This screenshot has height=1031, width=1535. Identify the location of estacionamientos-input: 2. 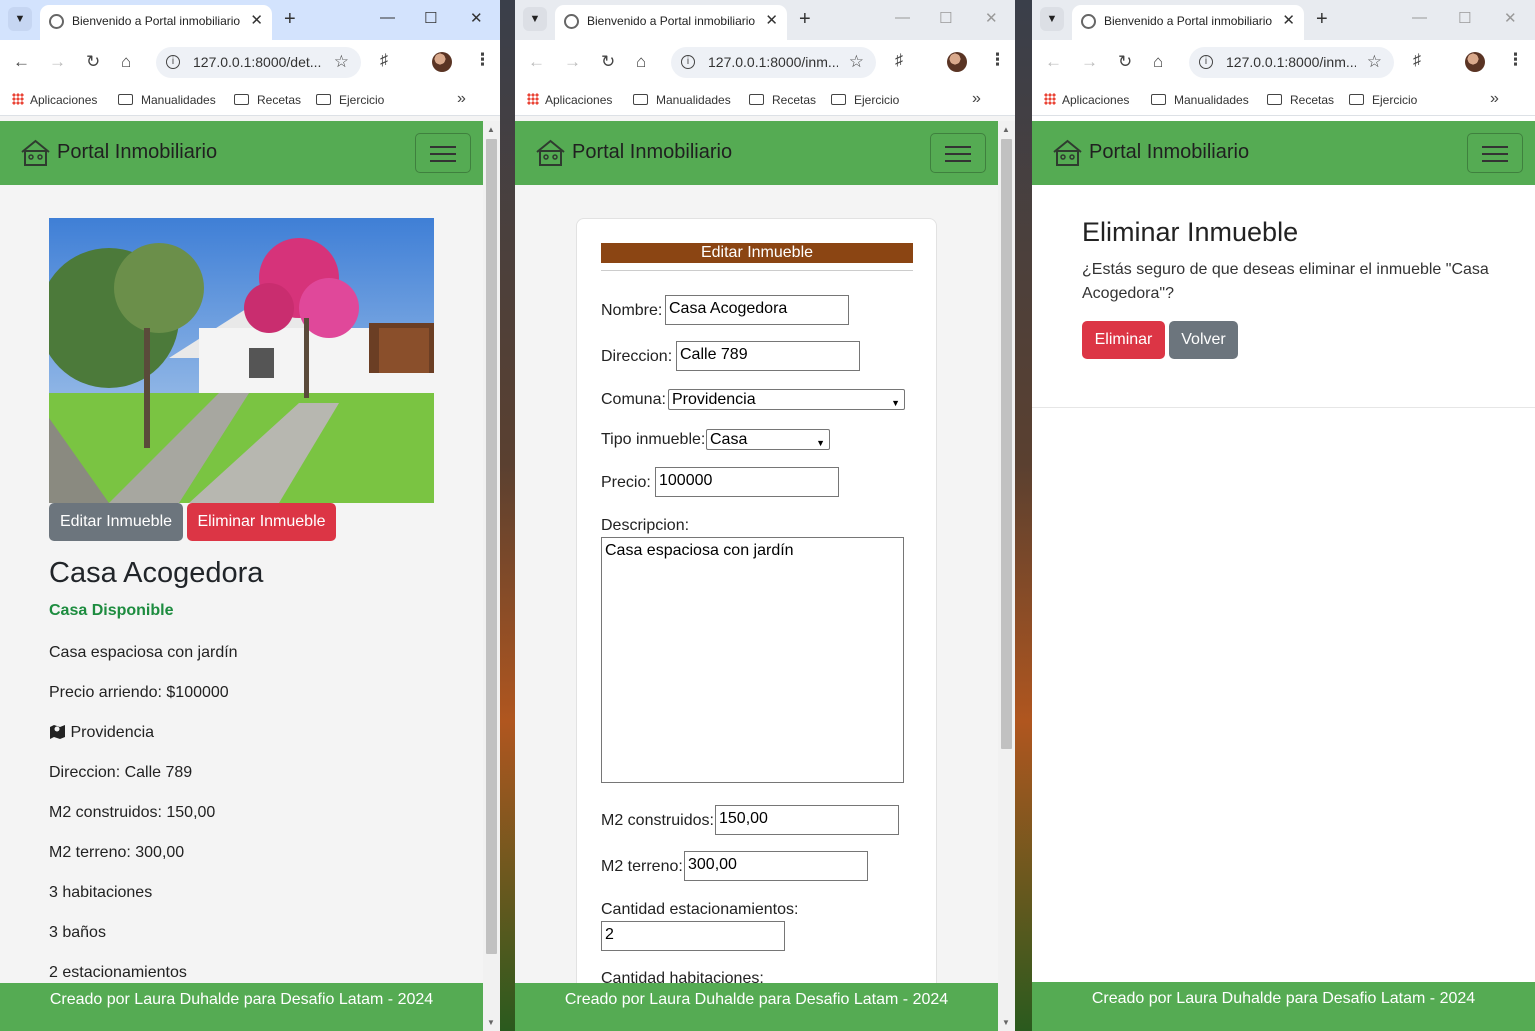
(693, 936).